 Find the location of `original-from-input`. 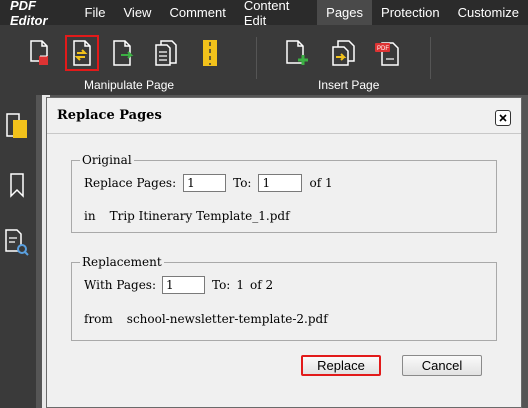

original-from-input is located at coordinates (205, 183).